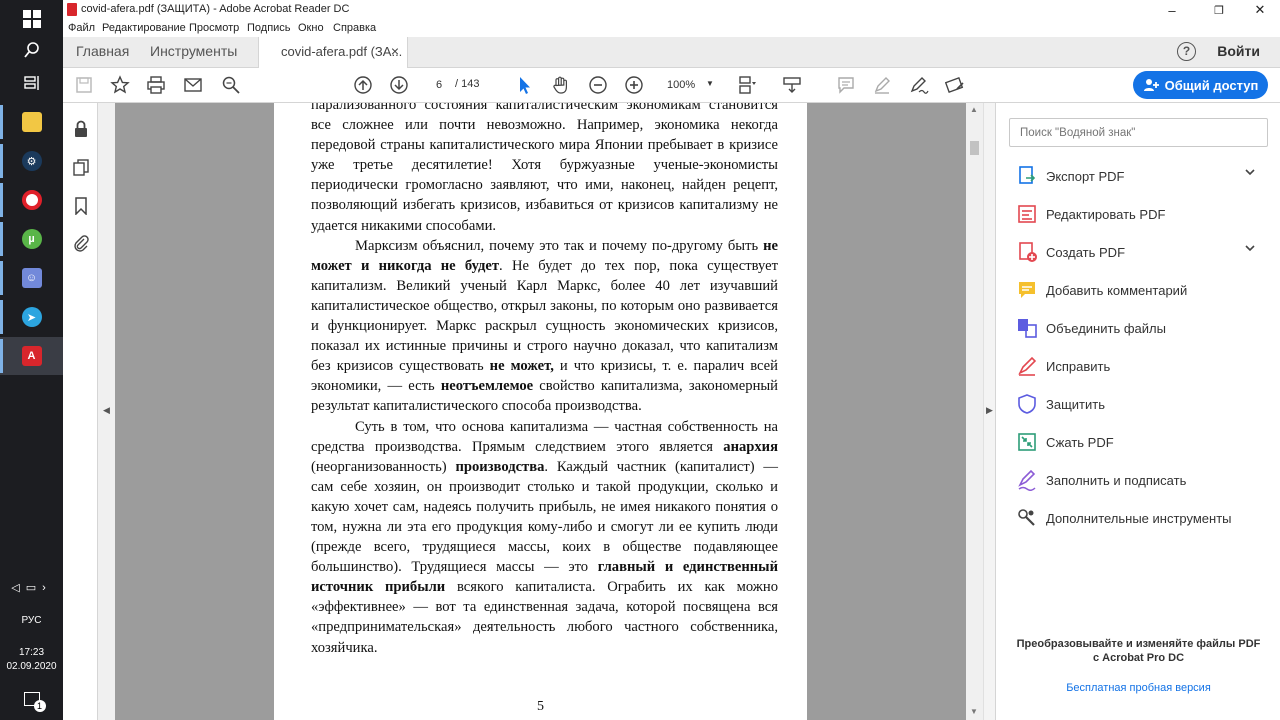 This screenshot has width=1280, height=720. Describe the element at coordinates (746, 85) in the screenshot. I see `page-display-button` at that location.